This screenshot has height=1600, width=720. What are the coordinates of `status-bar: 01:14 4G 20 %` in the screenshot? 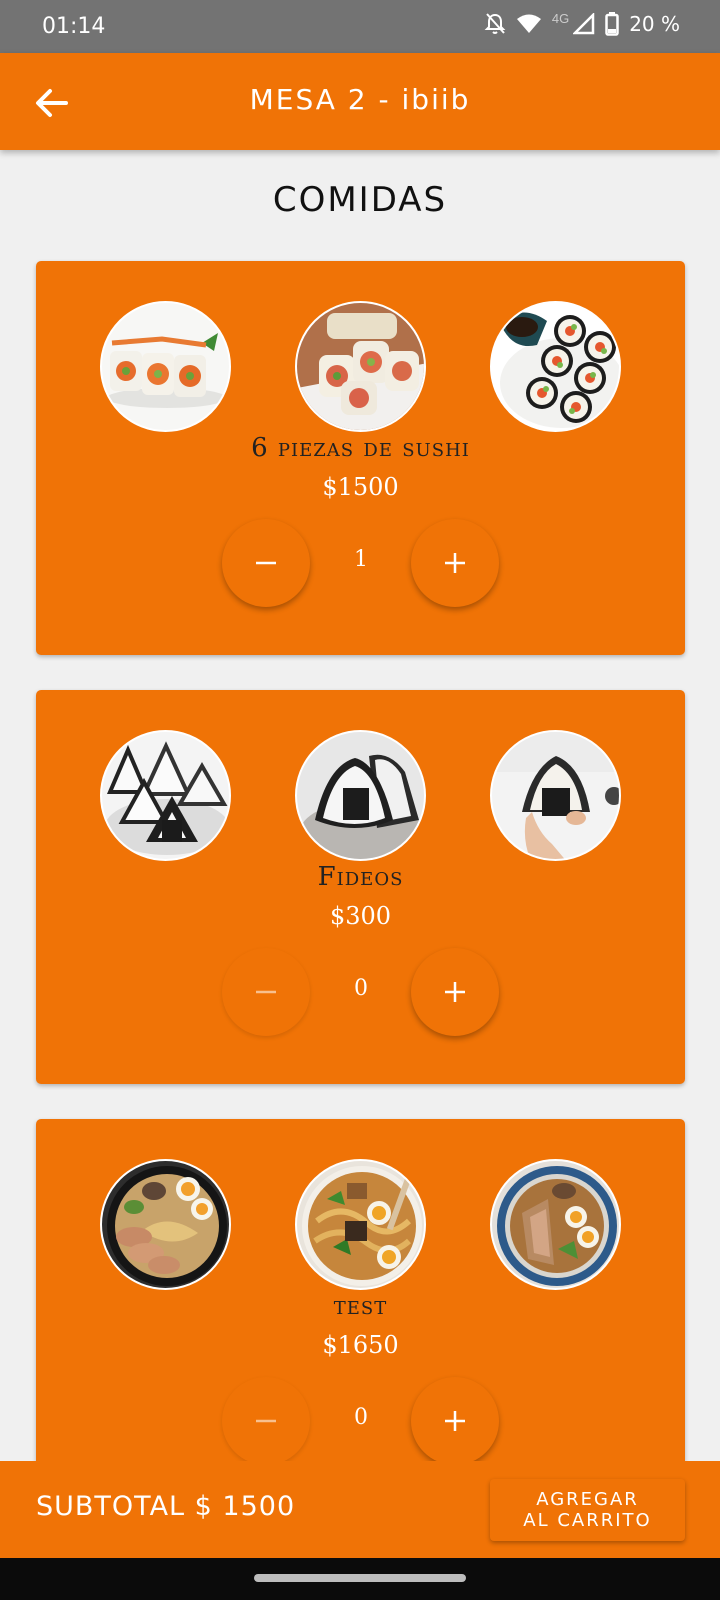 It's located at (360, 26).